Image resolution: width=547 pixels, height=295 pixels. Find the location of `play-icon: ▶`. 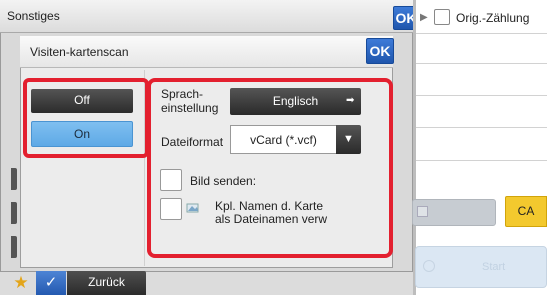

play-icon: ▶ is located at coordinates (425, 18).